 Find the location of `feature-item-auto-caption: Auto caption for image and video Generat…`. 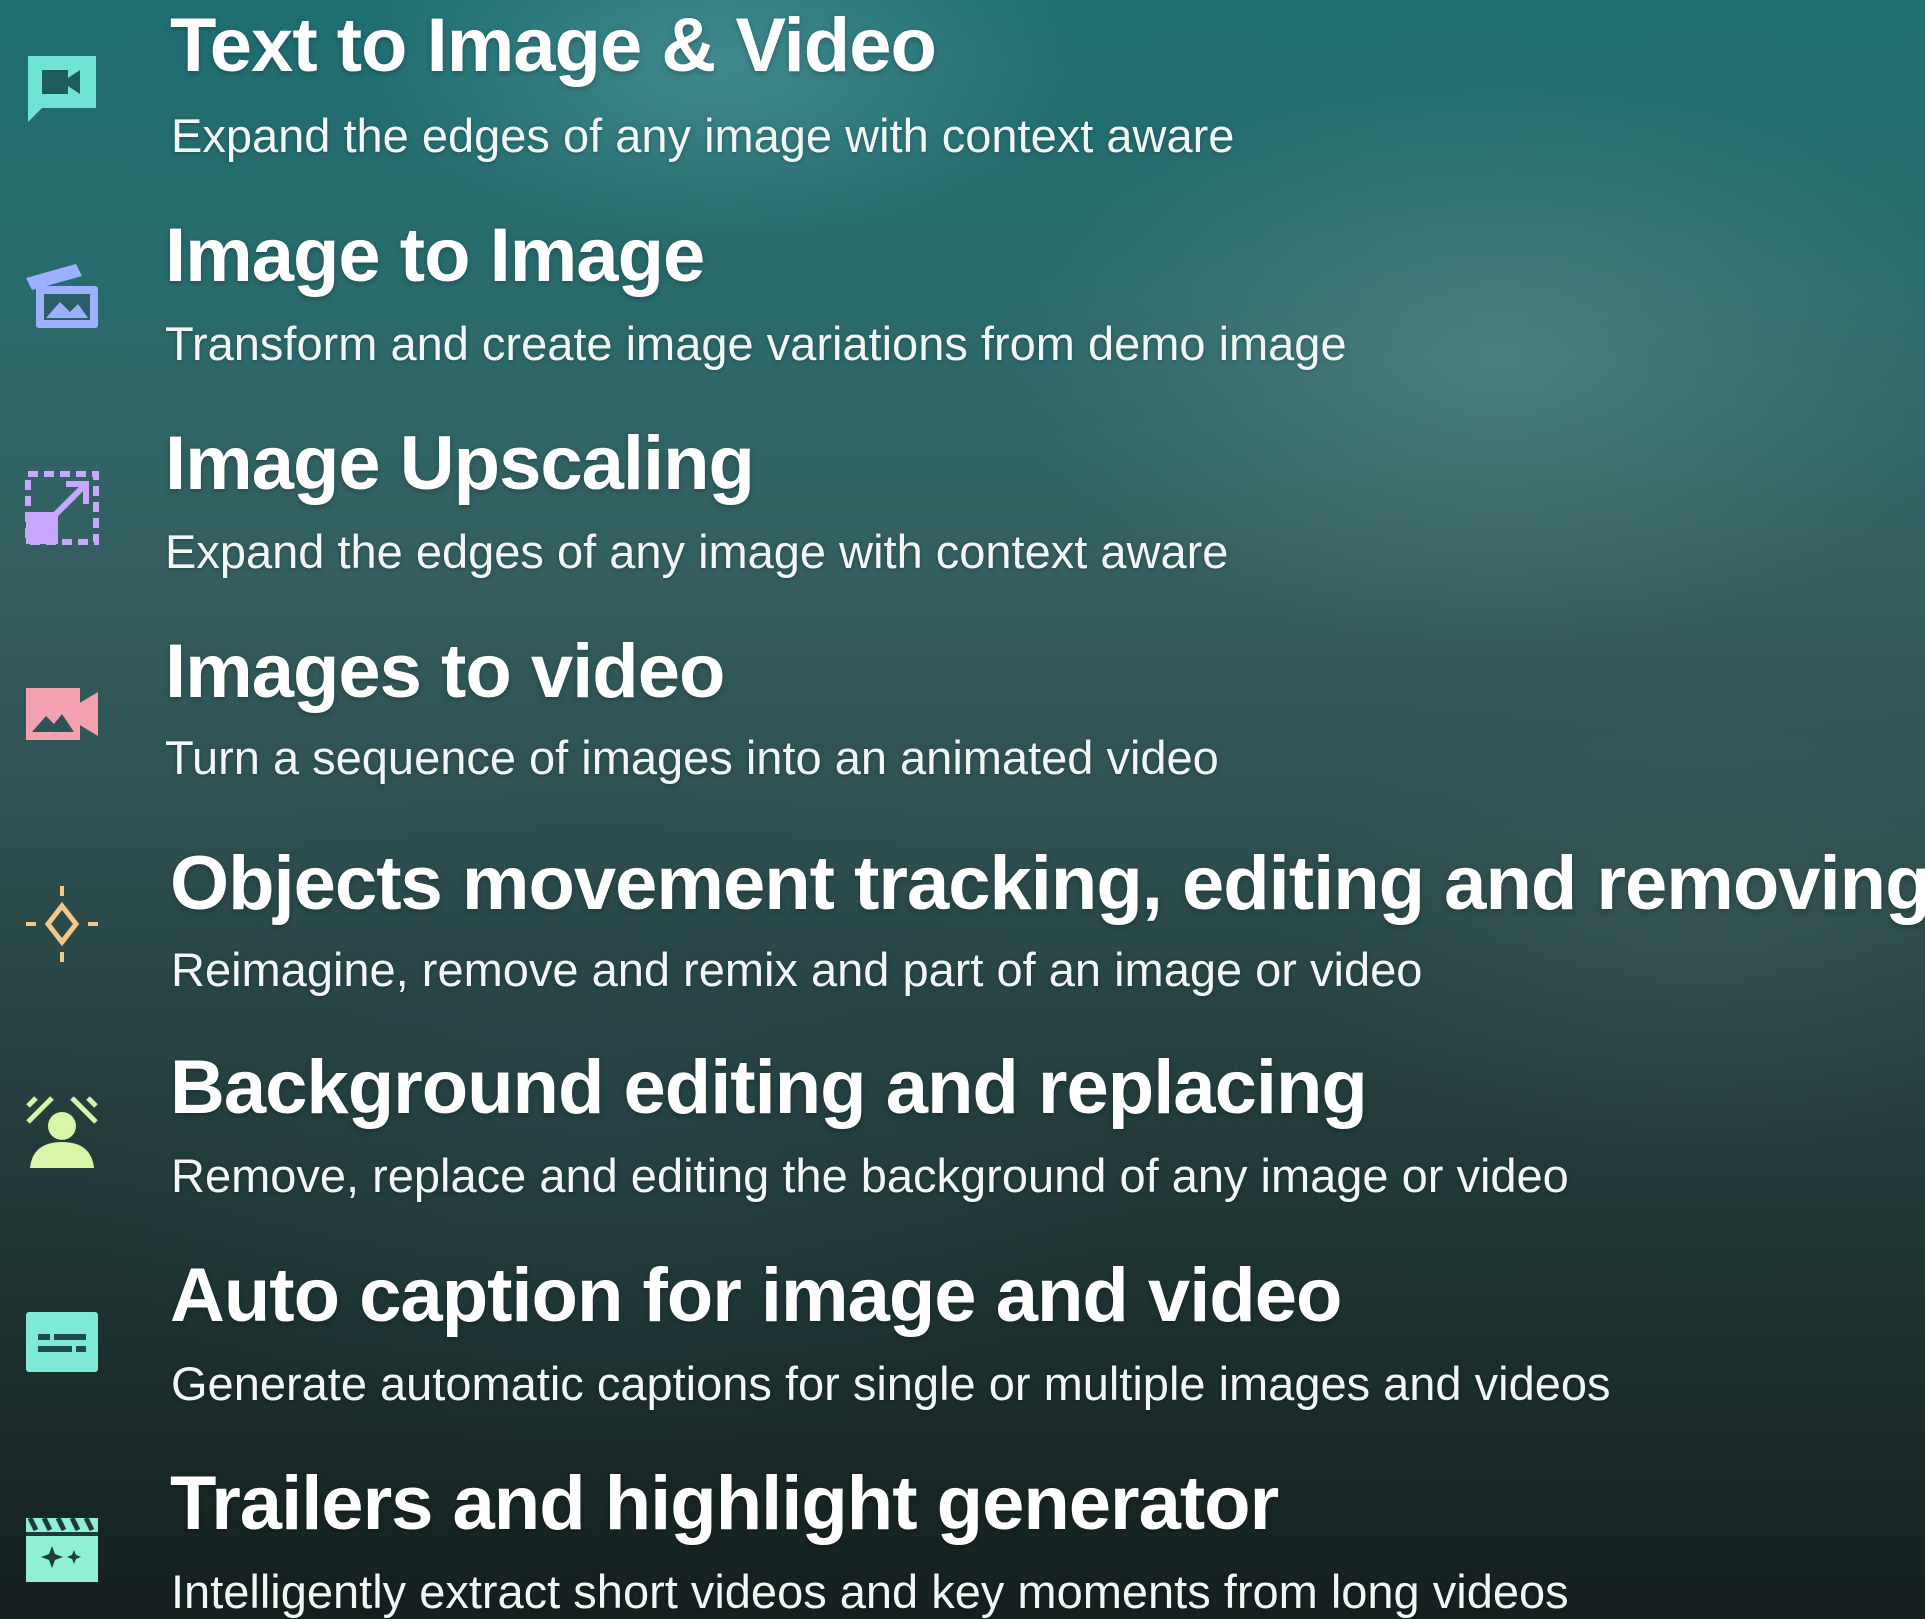

feature-item-auto-caption: Auto caption for image and video Generat… is located at coordinates (962, 1352).